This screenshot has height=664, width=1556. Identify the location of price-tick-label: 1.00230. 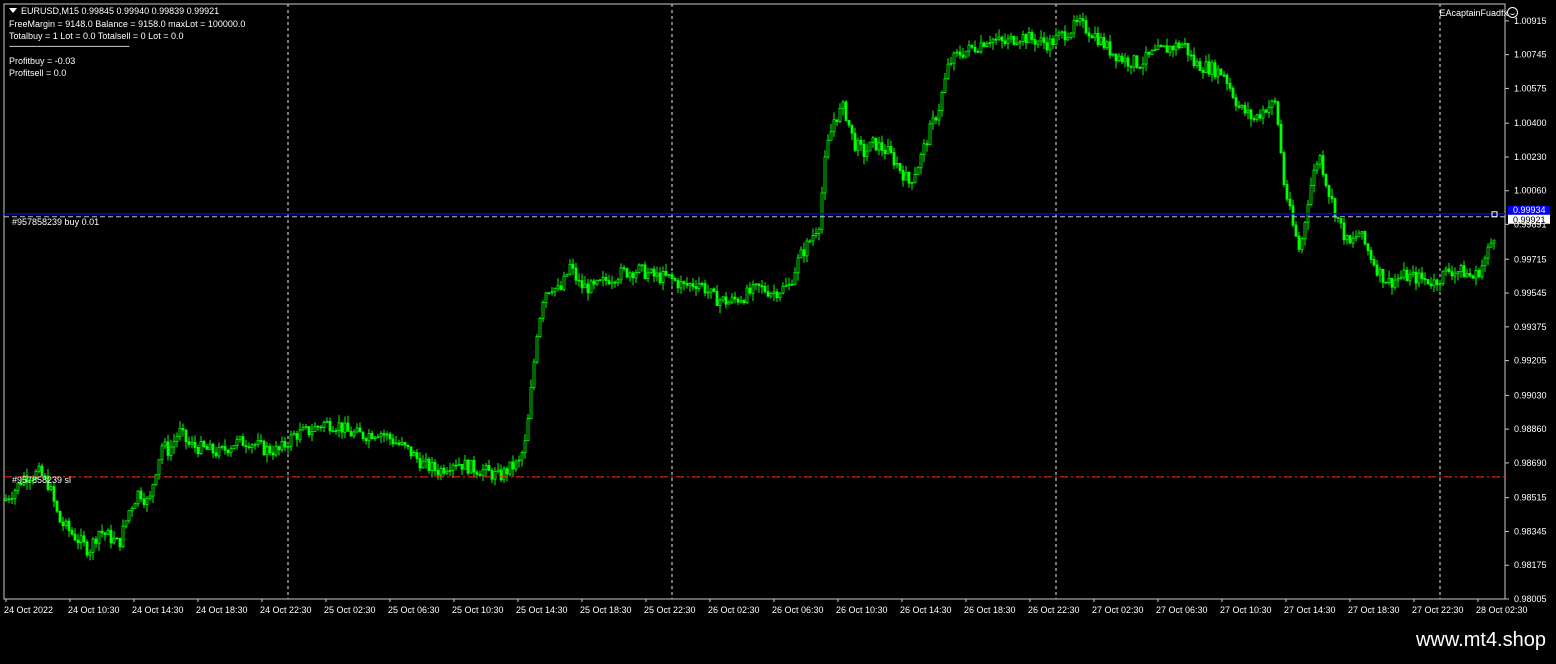
(1530, 157).